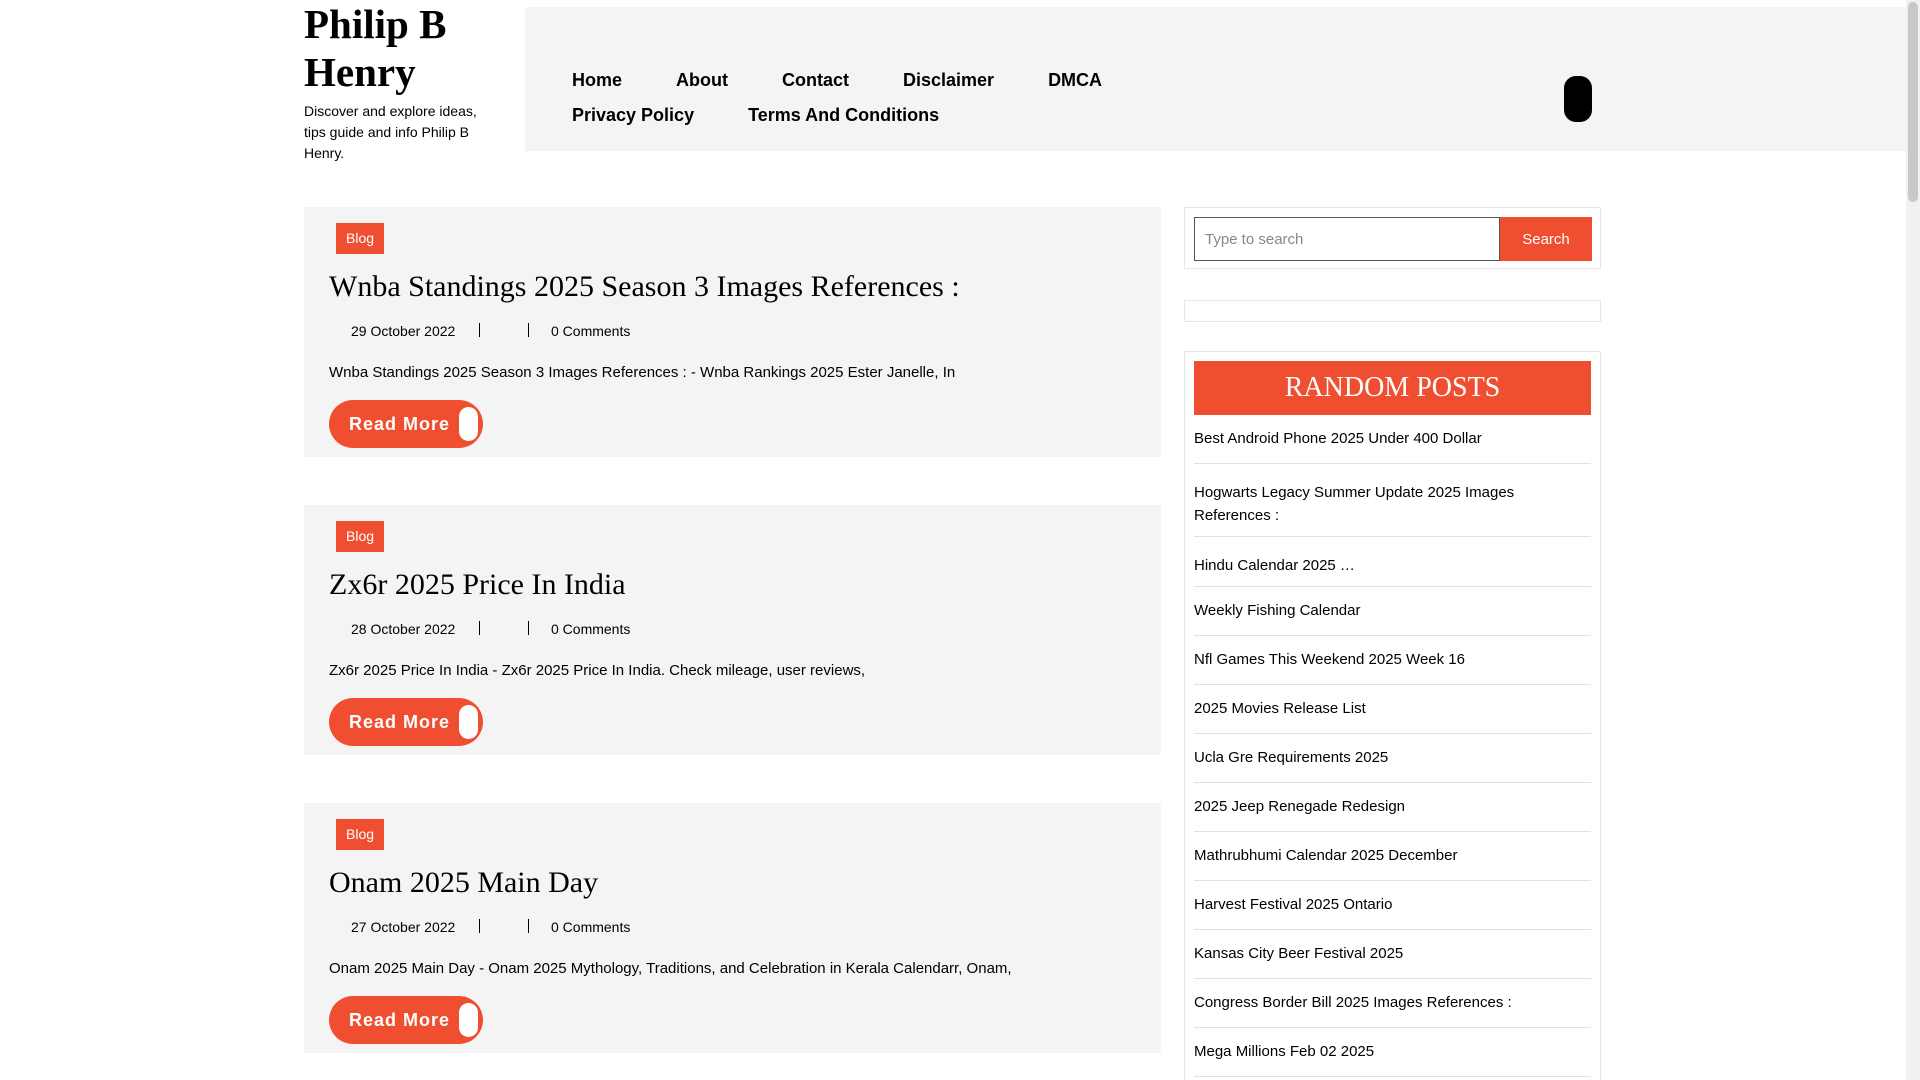 This screenshot has width=1920, height=1080. I want to click on random-posts-heading: RANDOM POSTS, so click(1392, 388).